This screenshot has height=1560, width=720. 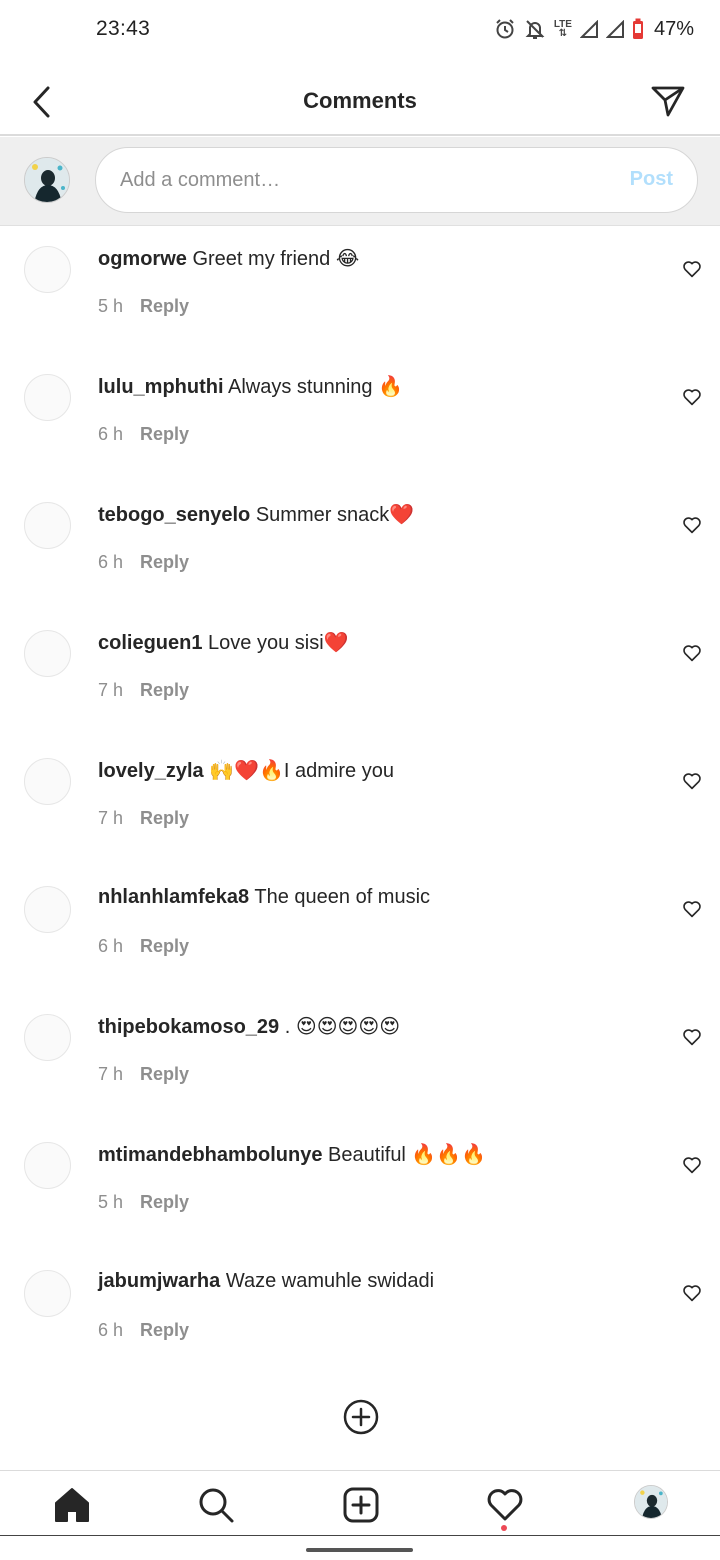 I want to click on comment-line: colieguen1 Love you sisi❤️, so click(x=223, y=642).